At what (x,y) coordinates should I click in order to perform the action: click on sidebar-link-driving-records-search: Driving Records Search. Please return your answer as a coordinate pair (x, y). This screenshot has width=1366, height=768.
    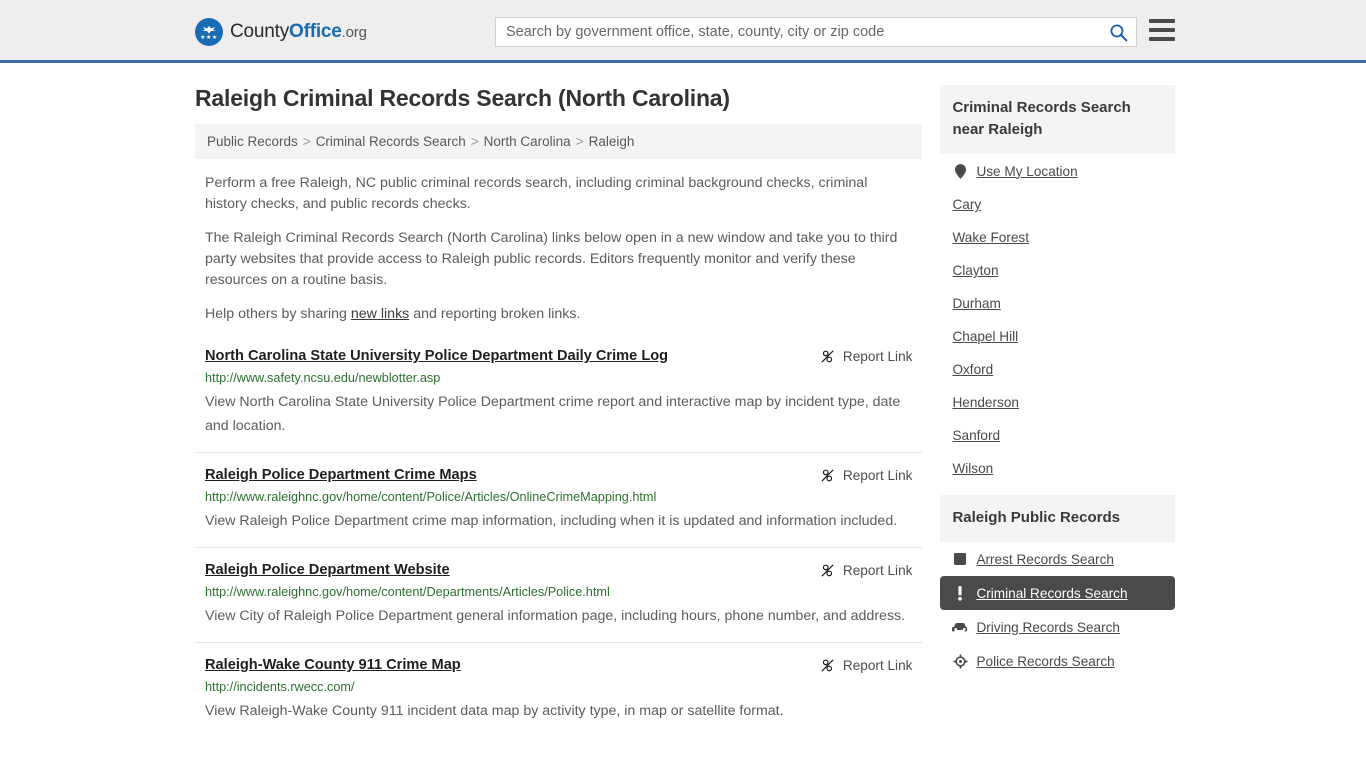
    Looking at the image, I should click on (1048, 627).